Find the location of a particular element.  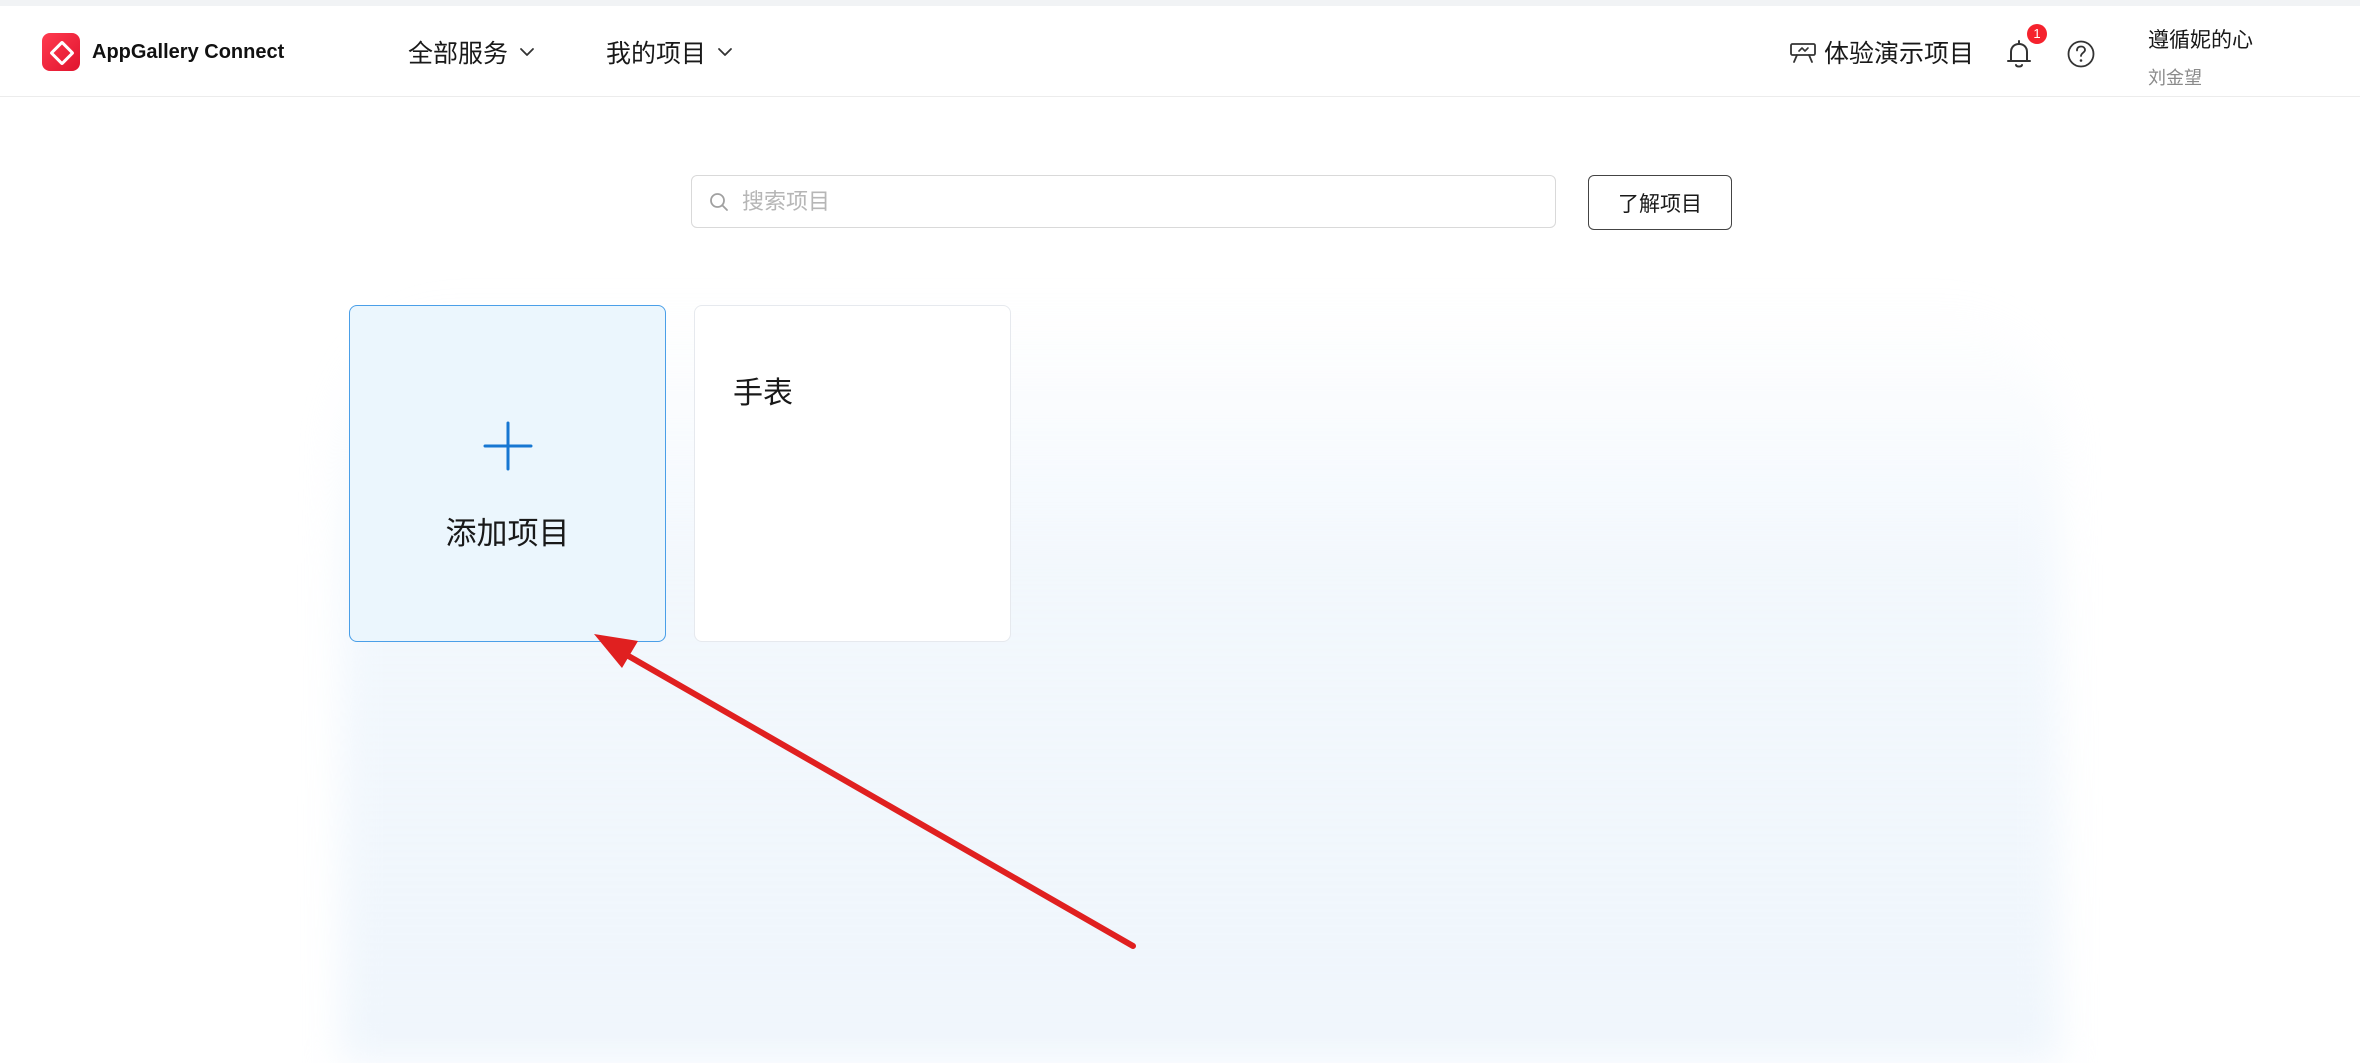

nav-my-projects: 我的项目 is located at coordinates (670, 52).